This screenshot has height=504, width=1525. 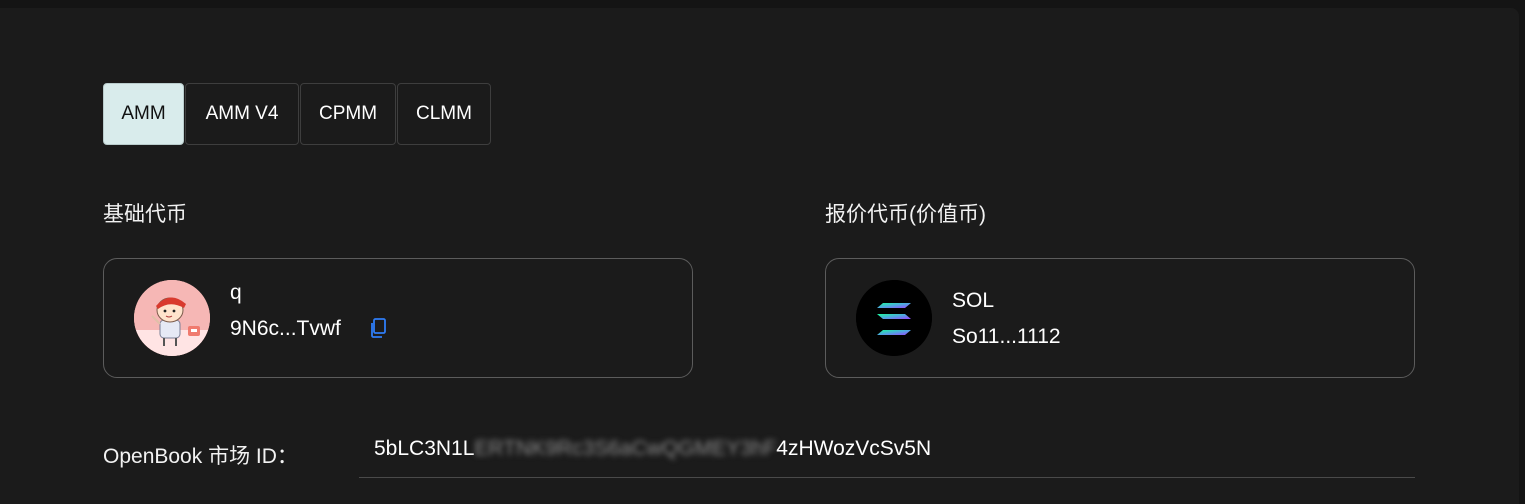 I want to click on quote-token-card: SOL So11...1112, so click(x=1120, y=318).